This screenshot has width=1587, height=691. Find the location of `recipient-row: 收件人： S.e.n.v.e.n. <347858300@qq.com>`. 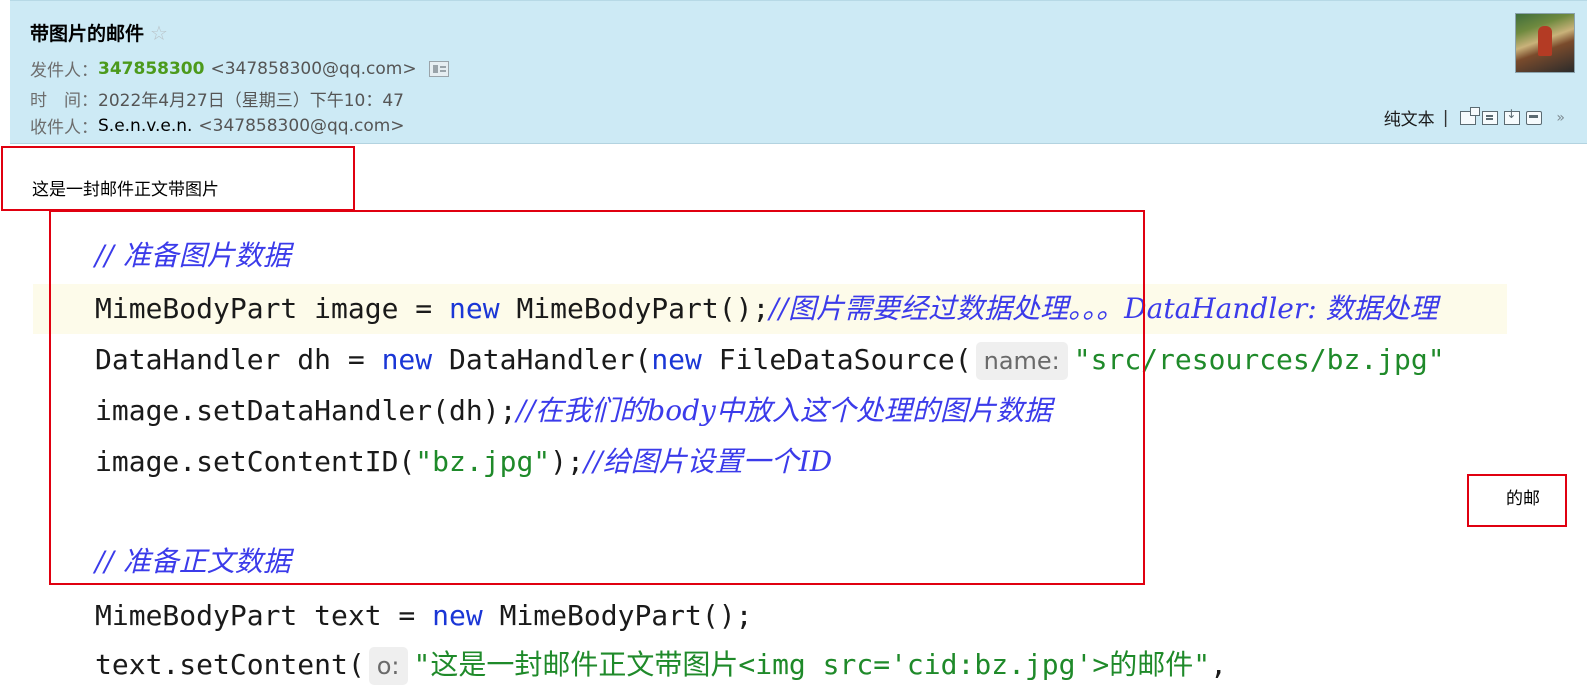

recipient-row: 收件人： S.e.n.v.e.n. <347858300@qq.com> is located at coordinates (217, 126).